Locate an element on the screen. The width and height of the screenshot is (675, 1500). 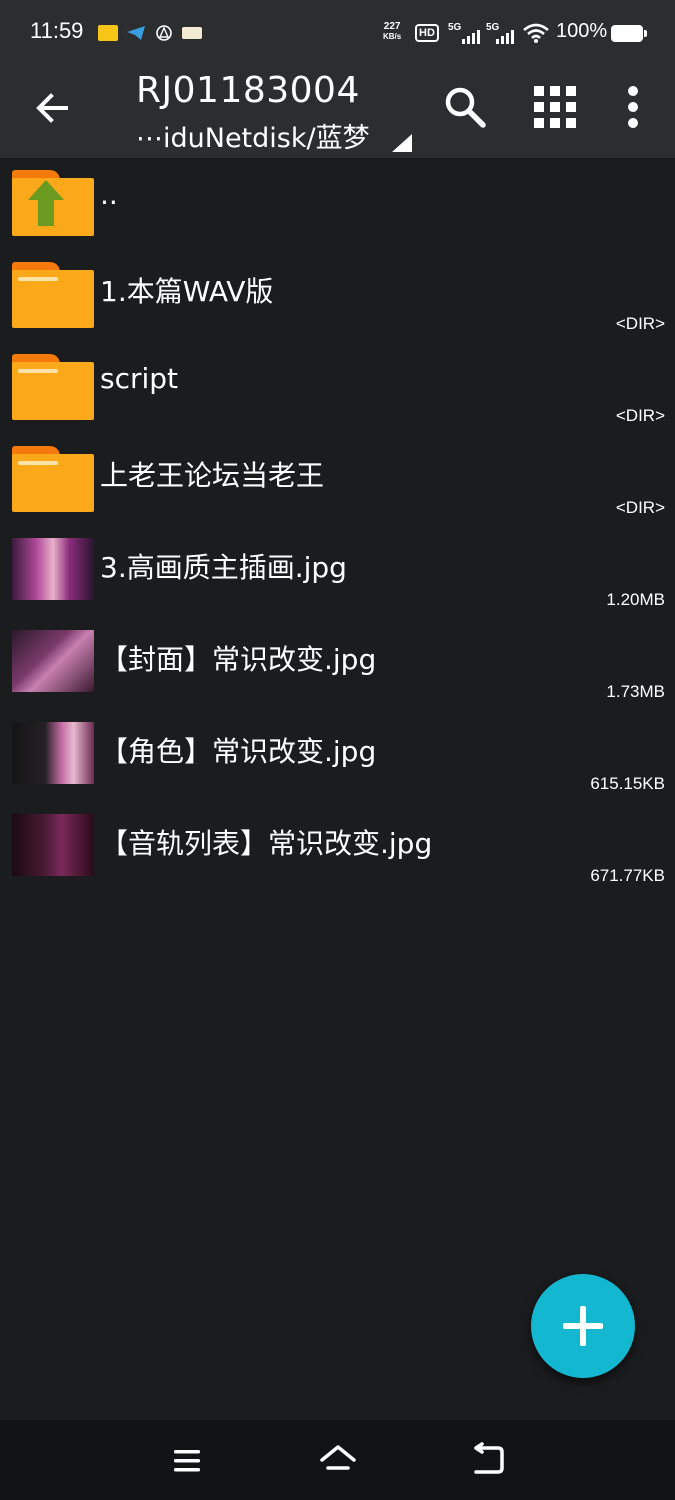
system-nav-bar is located at coordinates (337, 1460).